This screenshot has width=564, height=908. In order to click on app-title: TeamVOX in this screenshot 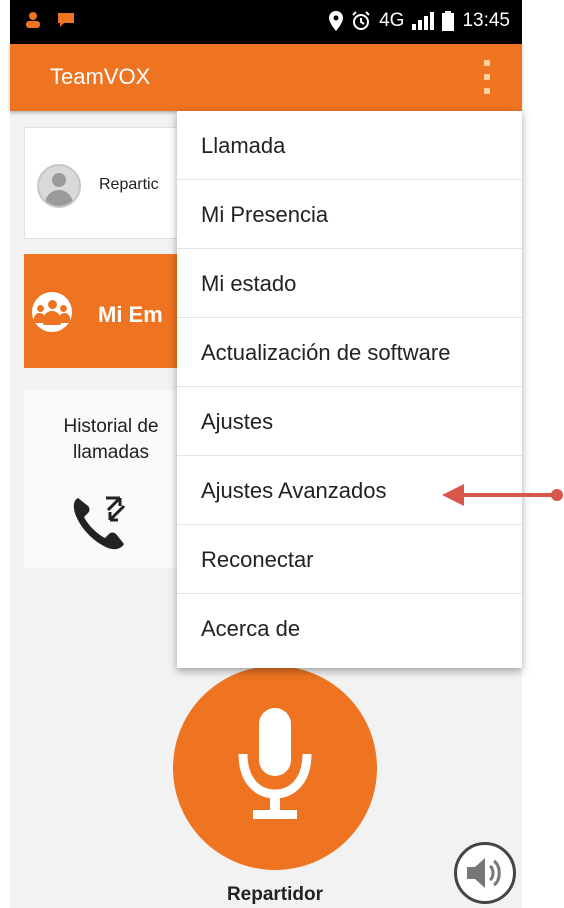, I will do `click(100, 76)`.